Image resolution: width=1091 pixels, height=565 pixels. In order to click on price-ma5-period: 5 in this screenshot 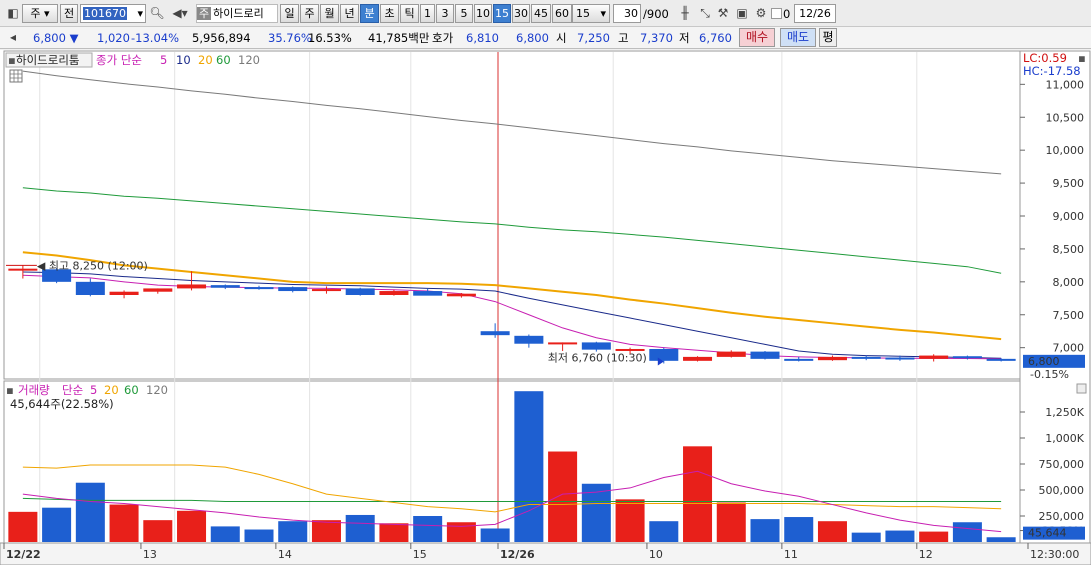, I will do `click(163, 60)`.